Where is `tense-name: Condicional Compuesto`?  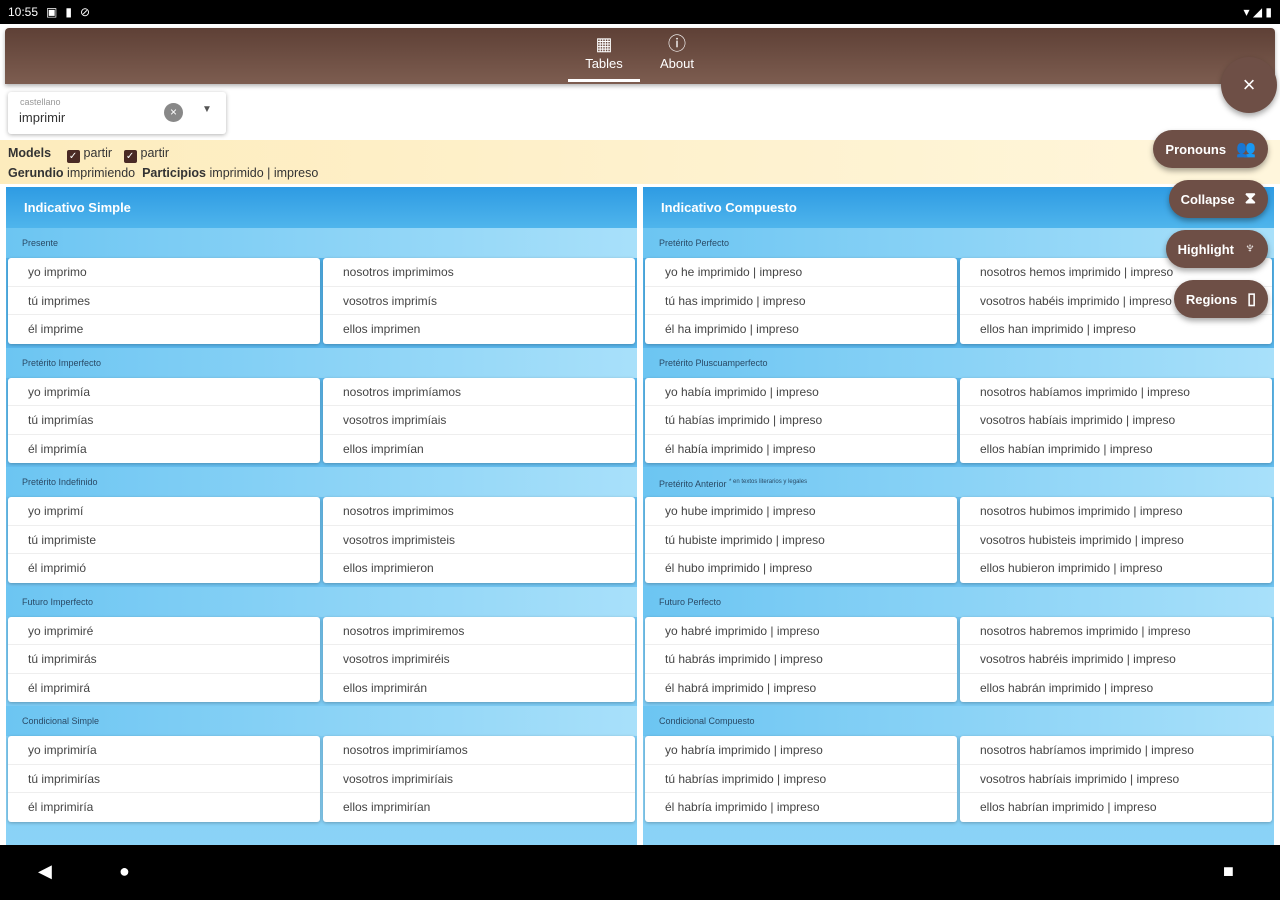 tense-name: Condicional Compuesto is located at coordinates (707, 721).